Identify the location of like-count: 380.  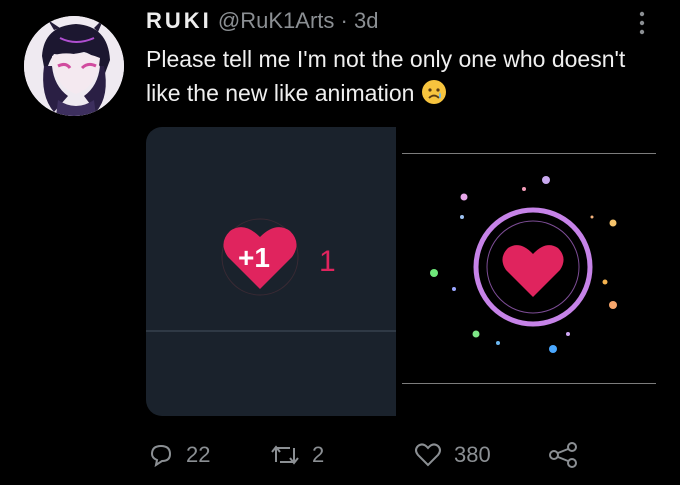
(472, 454).